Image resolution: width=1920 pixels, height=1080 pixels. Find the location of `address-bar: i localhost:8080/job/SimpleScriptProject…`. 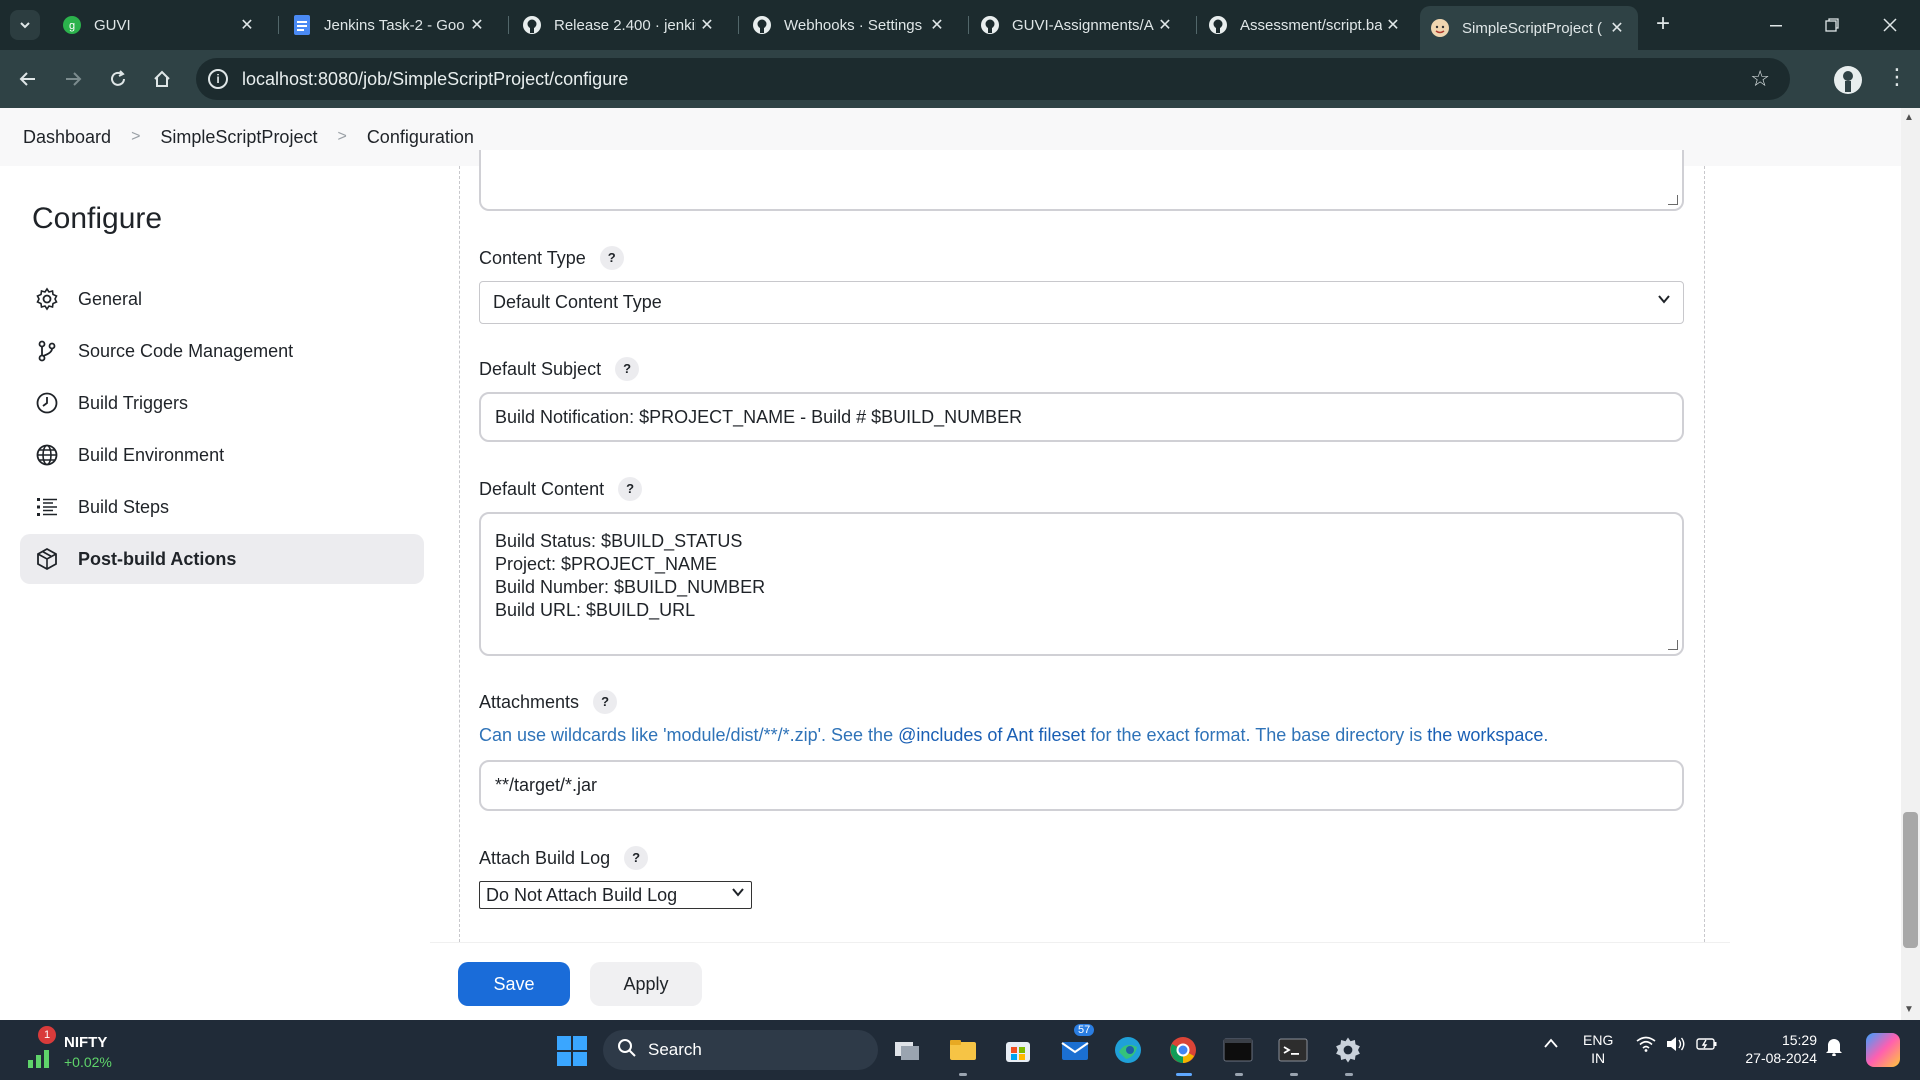

address-bar: i localhost:8080/job/SimpleScriptProject… is located at coordinates (993, 79).